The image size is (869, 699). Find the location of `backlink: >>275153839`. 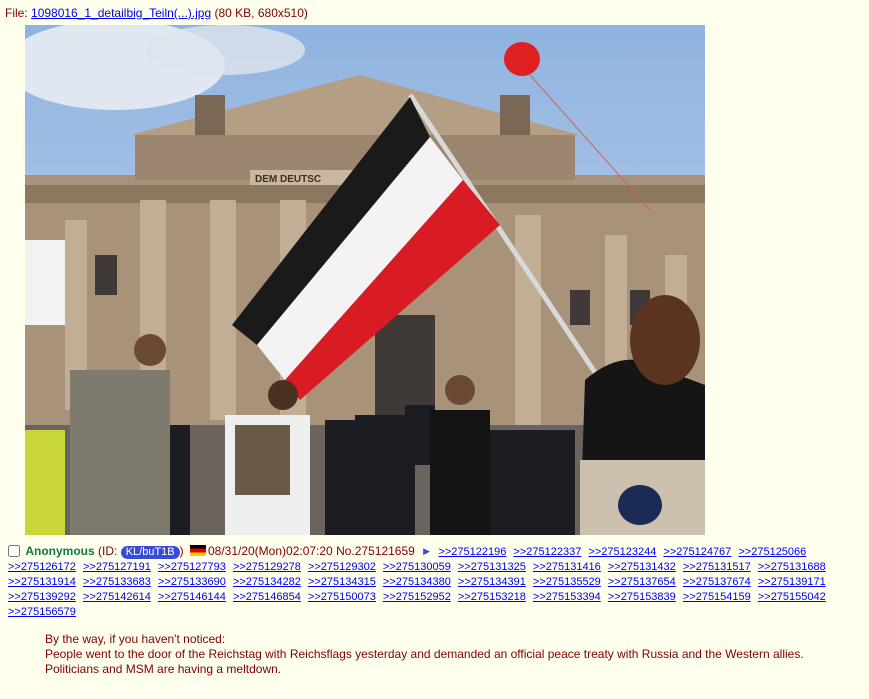

backlink: >>275153839 is located at coordinates (642, 597).